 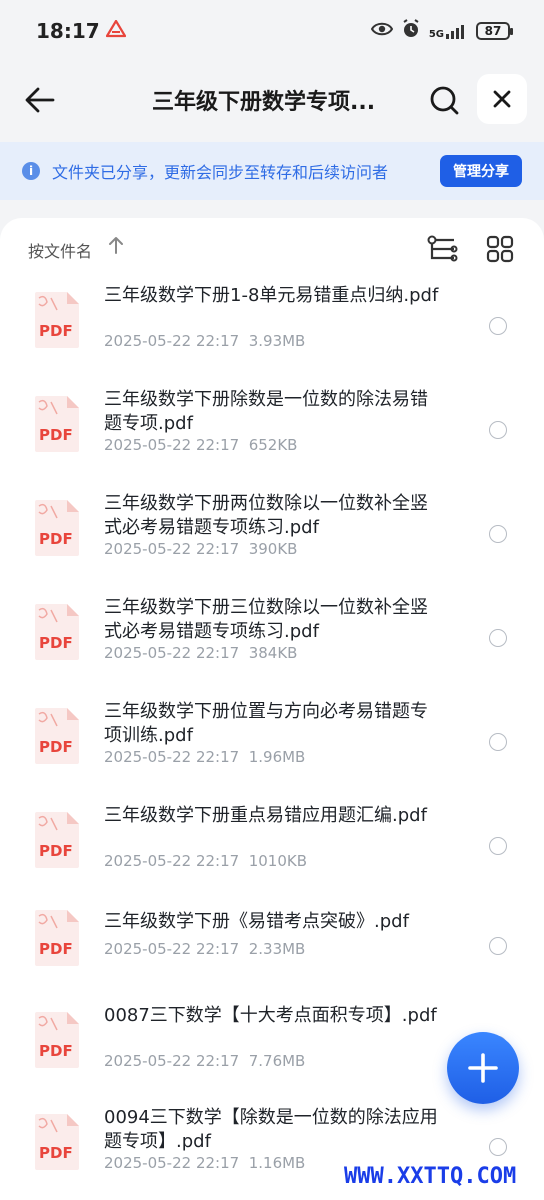 I want to click on file-meta: 2025-05-22 22:17 7.76MB, so click(x=204, y=1061).